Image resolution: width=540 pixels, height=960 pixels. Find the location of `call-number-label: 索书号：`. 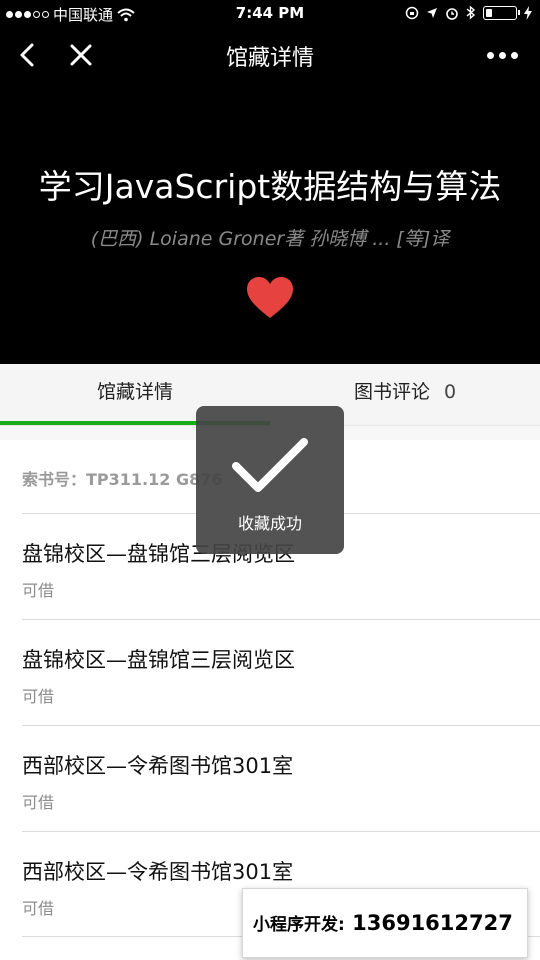

call-number-label: 索书号： is located at coordinates (54, 479).